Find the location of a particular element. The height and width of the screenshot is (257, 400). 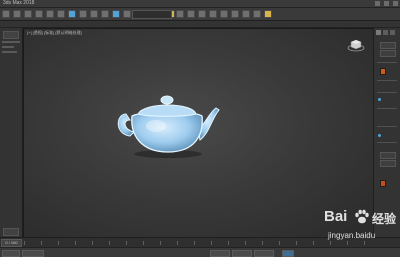

scene-explorer-panel is located at coordinates (11, 136).